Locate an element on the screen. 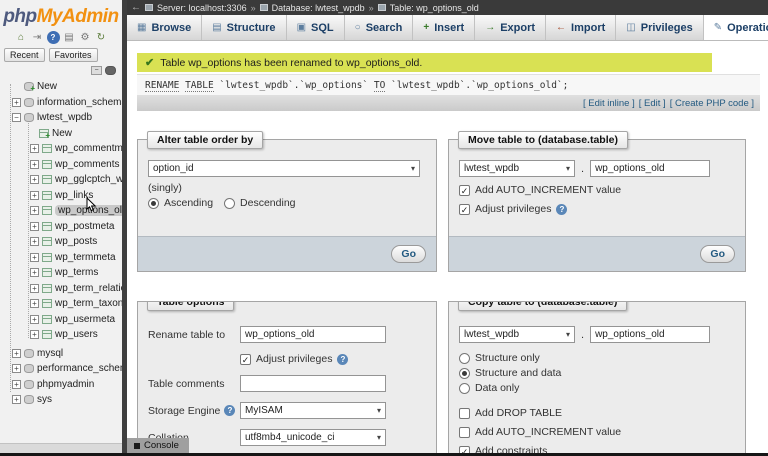 The image size is (768, 456). edit-link: [ Edit ] is located at coordinates (652, 103).